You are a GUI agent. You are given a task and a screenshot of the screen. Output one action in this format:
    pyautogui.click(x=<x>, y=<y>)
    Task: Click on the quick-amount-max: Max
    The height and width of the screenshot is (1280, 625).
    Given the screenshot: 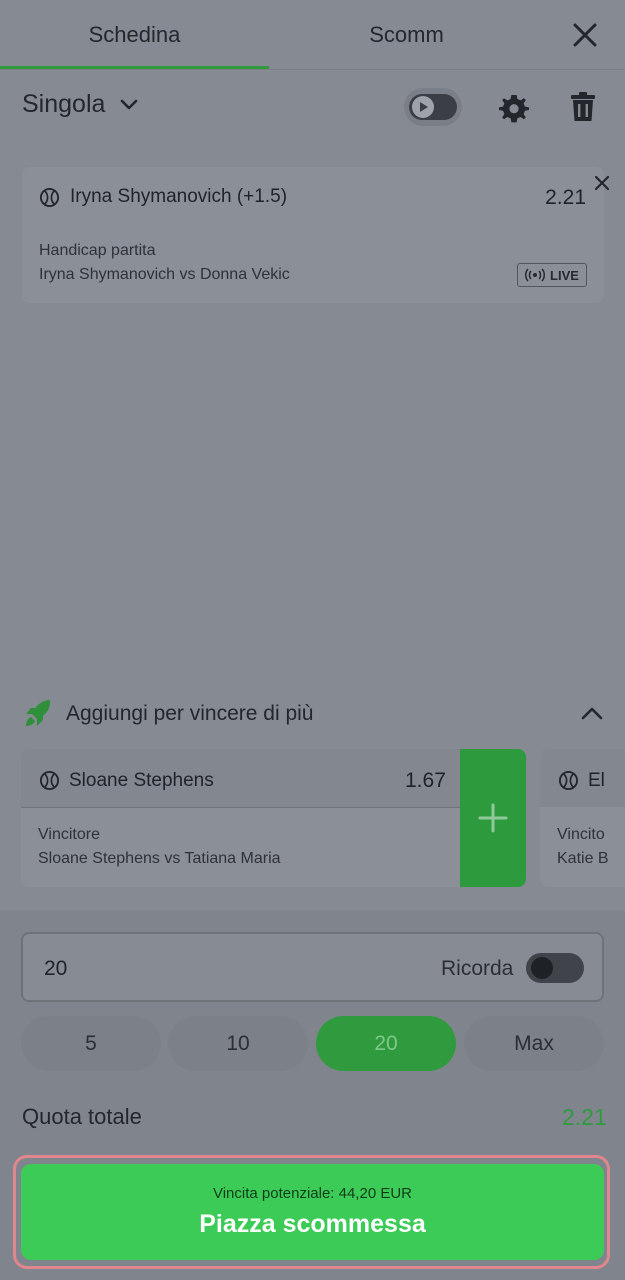 What is the action you would take?
    pyautogui.click(x=534, y=1043)
    